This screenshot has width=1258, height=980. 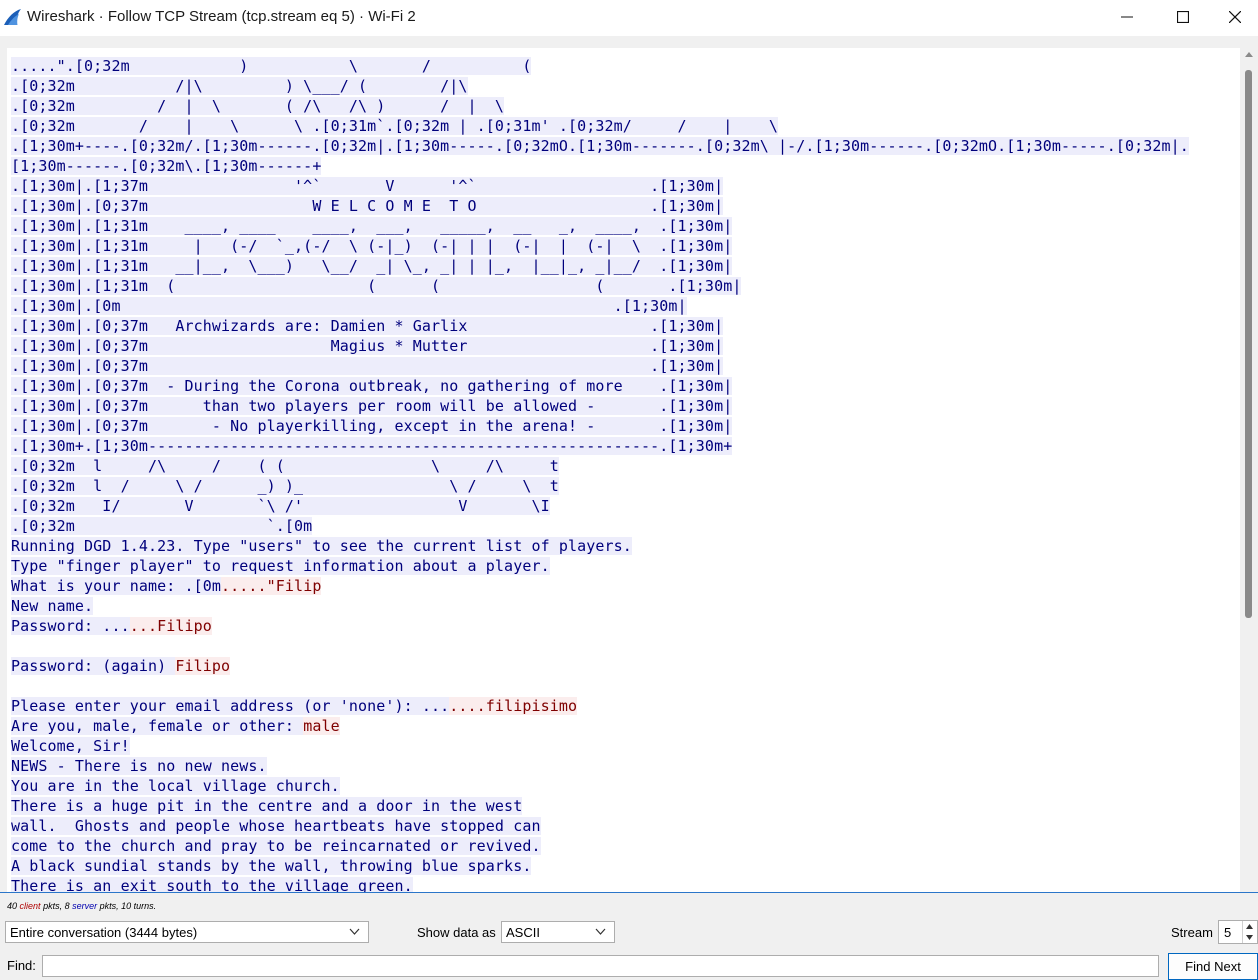 I want to click on server-data-segment: .[1;30m|.[0m .[1;30m|, so click(x=349, y=306).